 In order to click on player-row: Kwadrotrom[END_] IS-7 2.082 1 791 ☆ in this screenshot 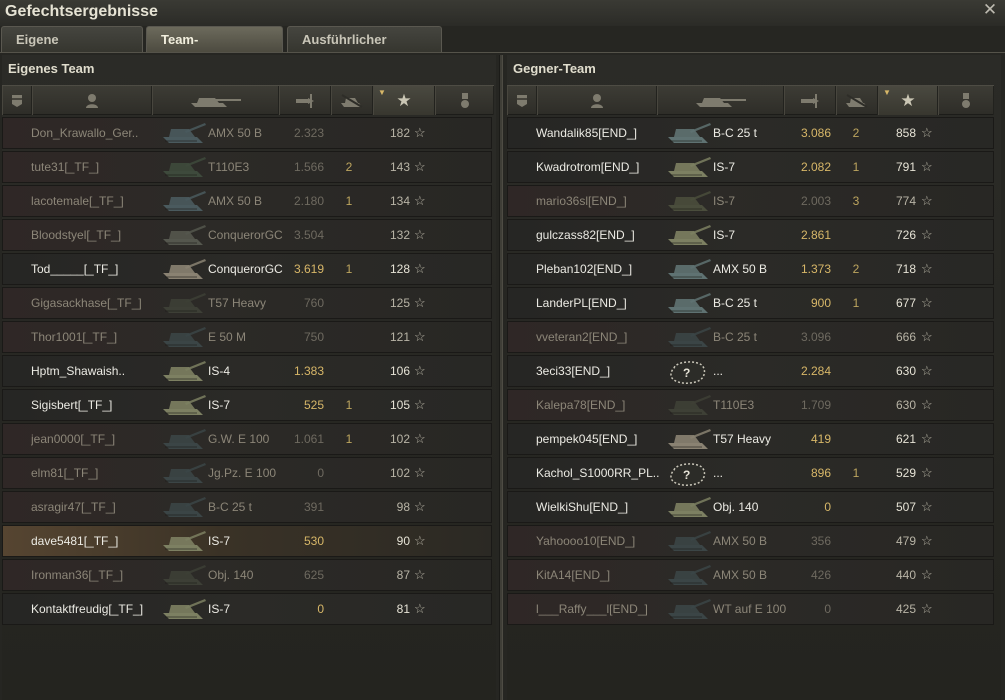, I will do `click(750, 167)`.